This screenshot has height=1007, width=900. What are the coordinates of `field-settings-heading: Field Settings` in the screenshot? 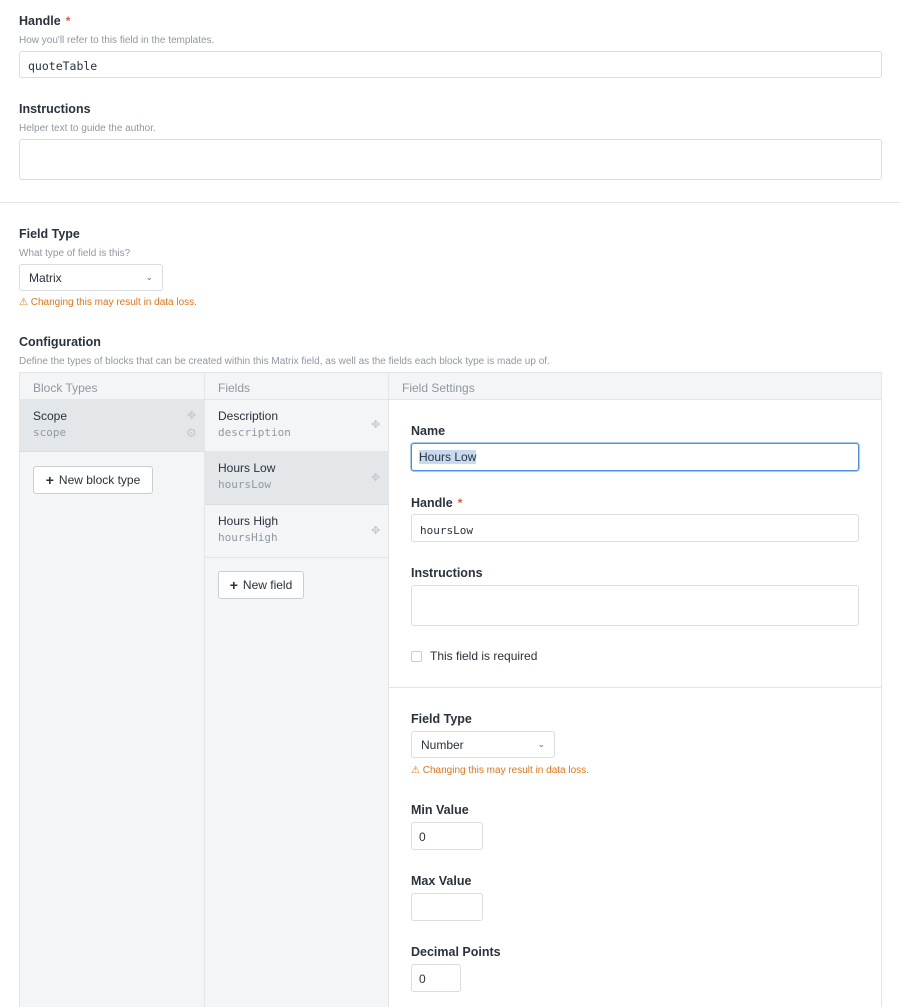 It's located at (438, 388).